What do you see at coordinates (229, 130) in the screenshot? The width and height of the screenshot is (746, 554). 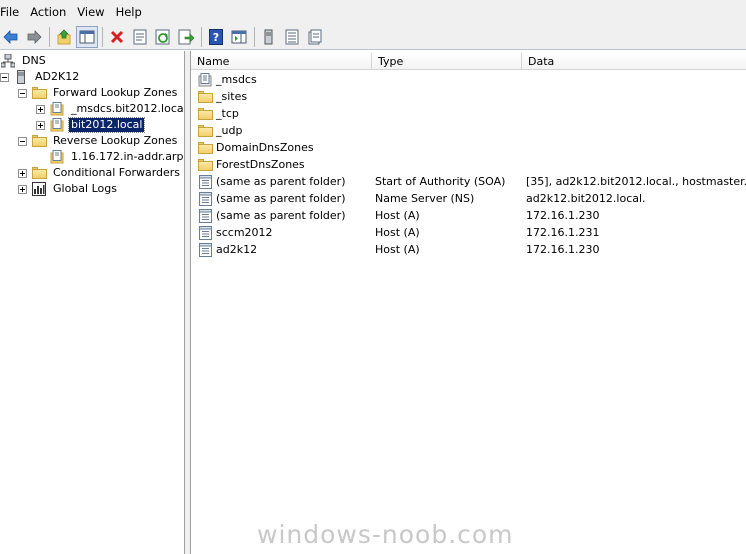 I see `record-name: _udp` at bounding box center [229, 130].